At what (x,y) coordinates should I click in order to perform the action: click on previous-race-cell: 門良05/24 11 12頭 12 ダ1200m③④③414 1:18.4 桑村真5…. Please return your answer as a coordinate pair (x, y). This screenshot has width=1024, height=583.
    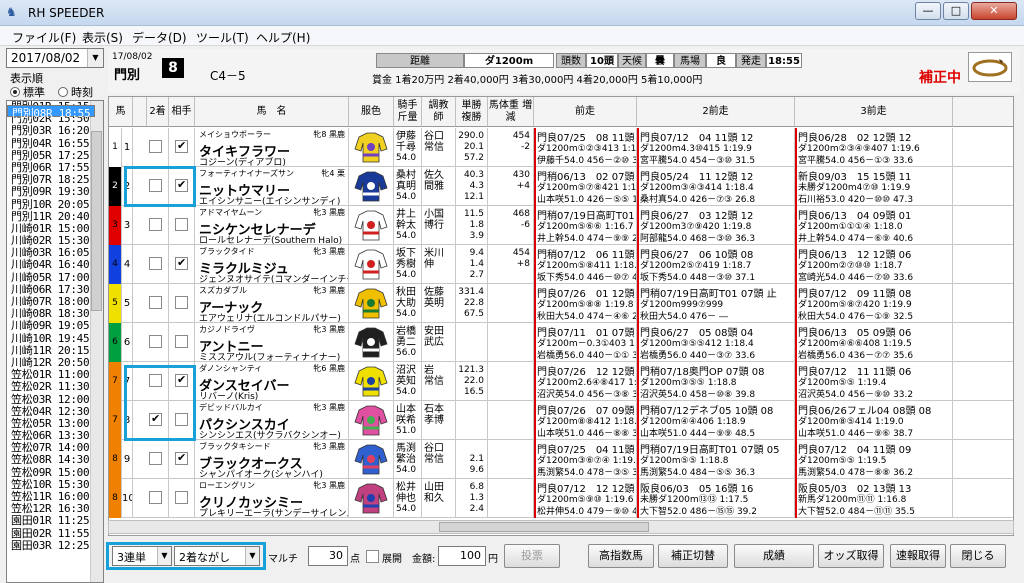
    Looking at the image, I should click on (716, 186).